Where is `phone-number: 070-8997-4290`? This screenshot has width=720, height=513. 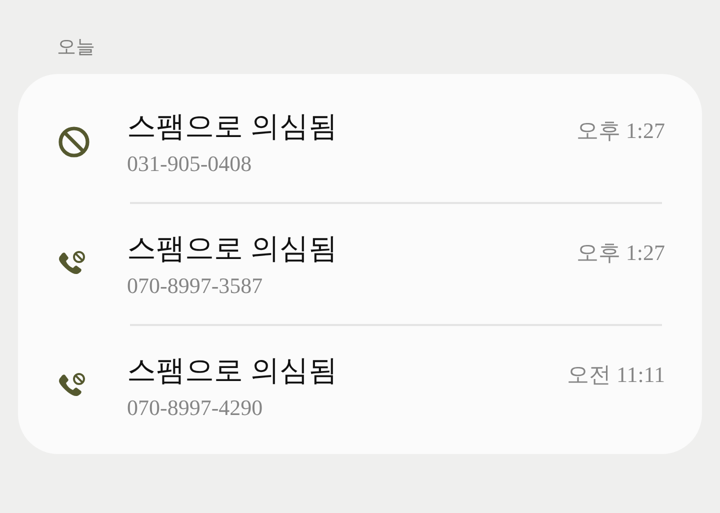 phone-number: 070-8997-4290 is located at coordinates (195, 408).